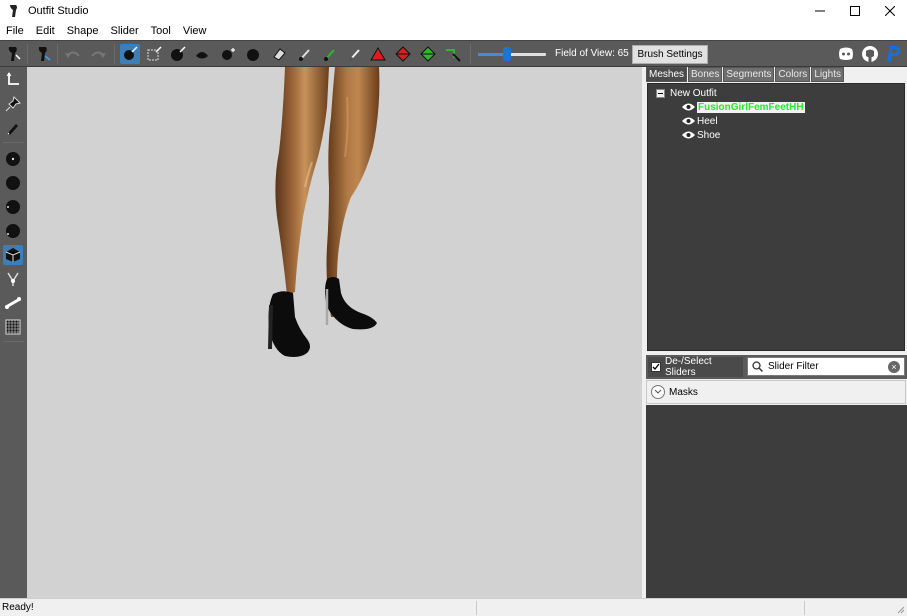 This screenshot has width=907, height=616. Describe the element at coordinates (826, 366) in the screenshot. I see `slider-filter-input: Slider Filter ×` at that location.